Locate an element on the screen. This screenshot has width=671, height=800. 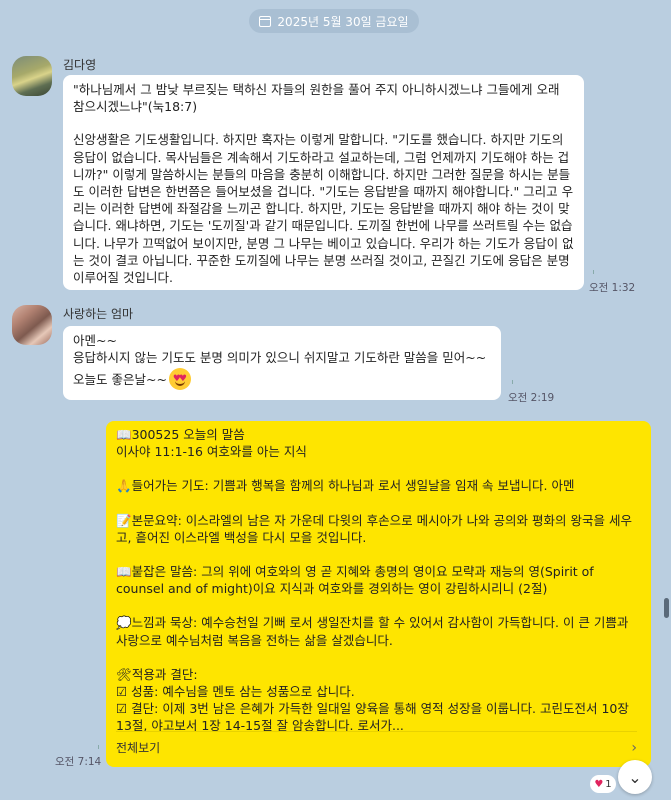
view-all-label: 전체보기 is located at coordinates (138, 748).